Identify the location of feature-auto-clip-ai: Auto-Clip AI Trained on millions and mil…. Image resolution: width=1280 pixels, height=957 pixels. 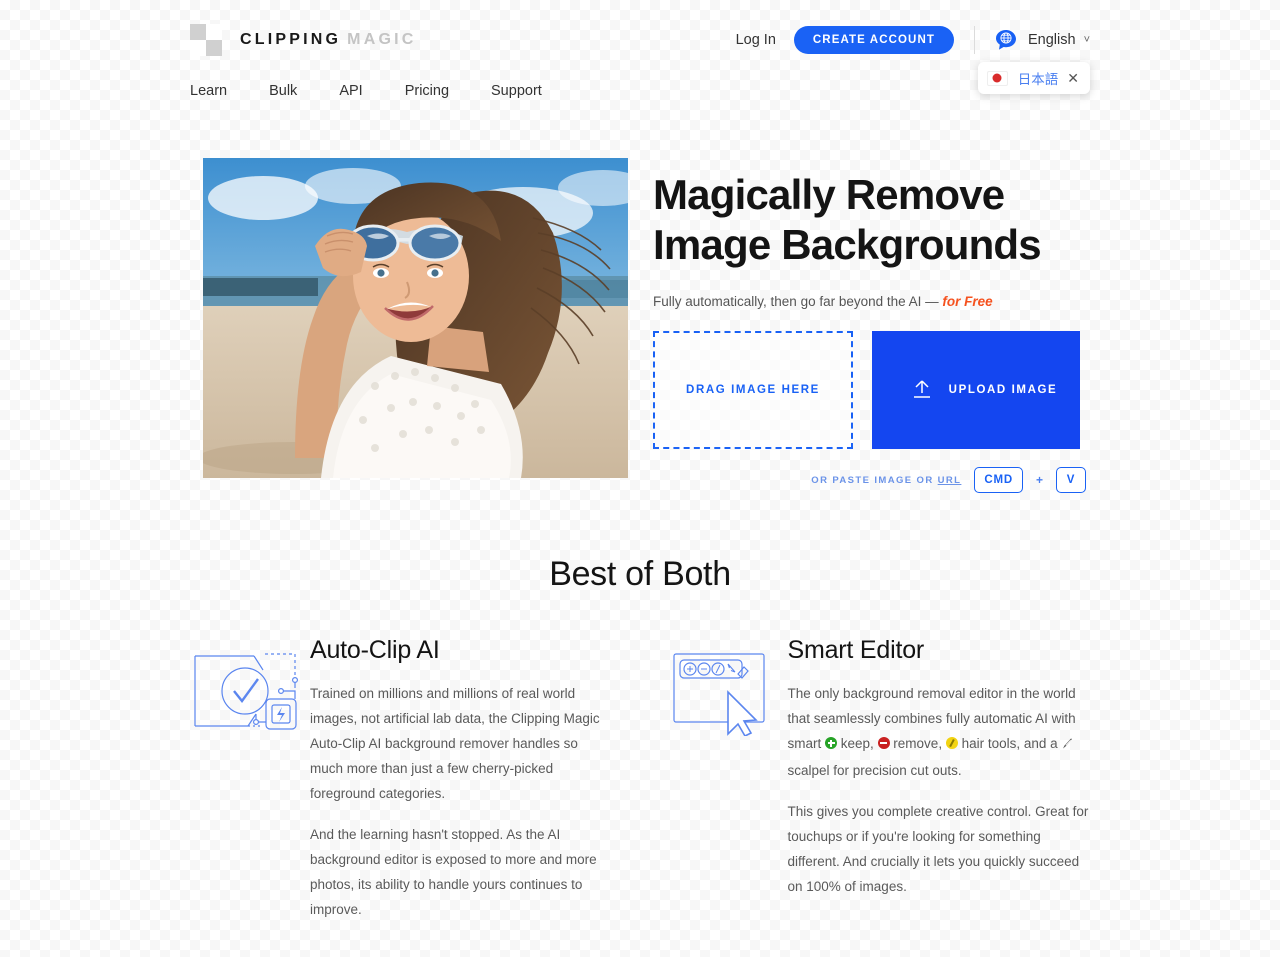
(401, 787).